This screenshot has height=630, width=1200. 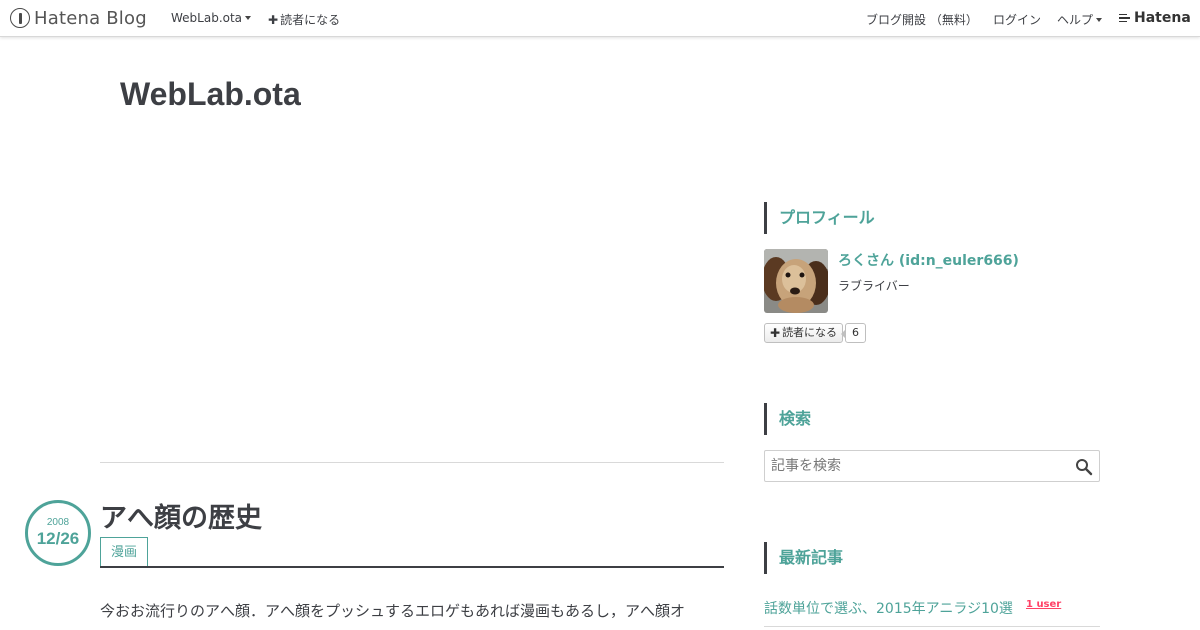 What do you see at coordinates (932, 626) in the screenshot?
I see `recent-divider` at bounding box center [932, 626].